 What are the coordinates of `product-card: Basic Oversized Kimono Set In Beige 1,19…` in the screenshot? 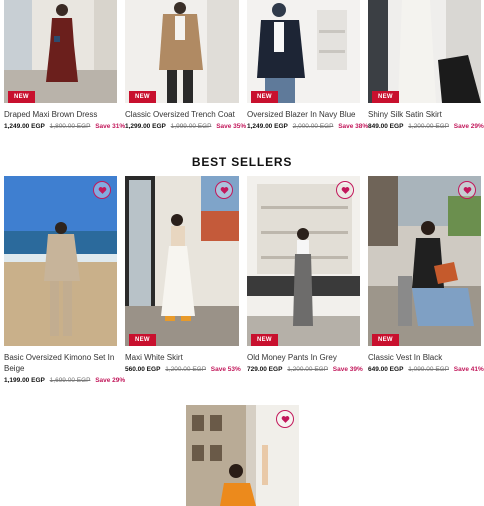 It's located at (64, 283).